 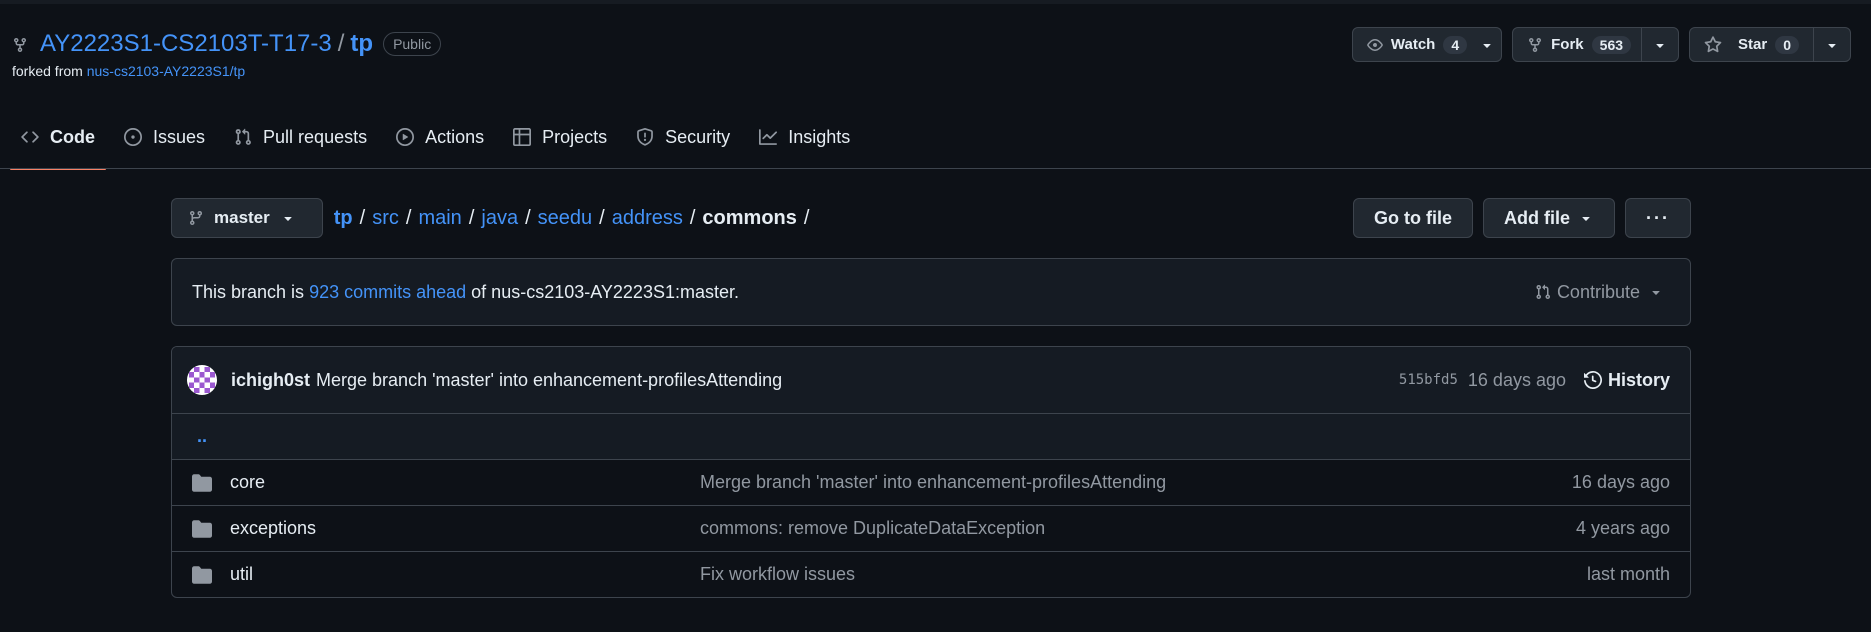 I want to click on avatar, so click(x=202, y=380).